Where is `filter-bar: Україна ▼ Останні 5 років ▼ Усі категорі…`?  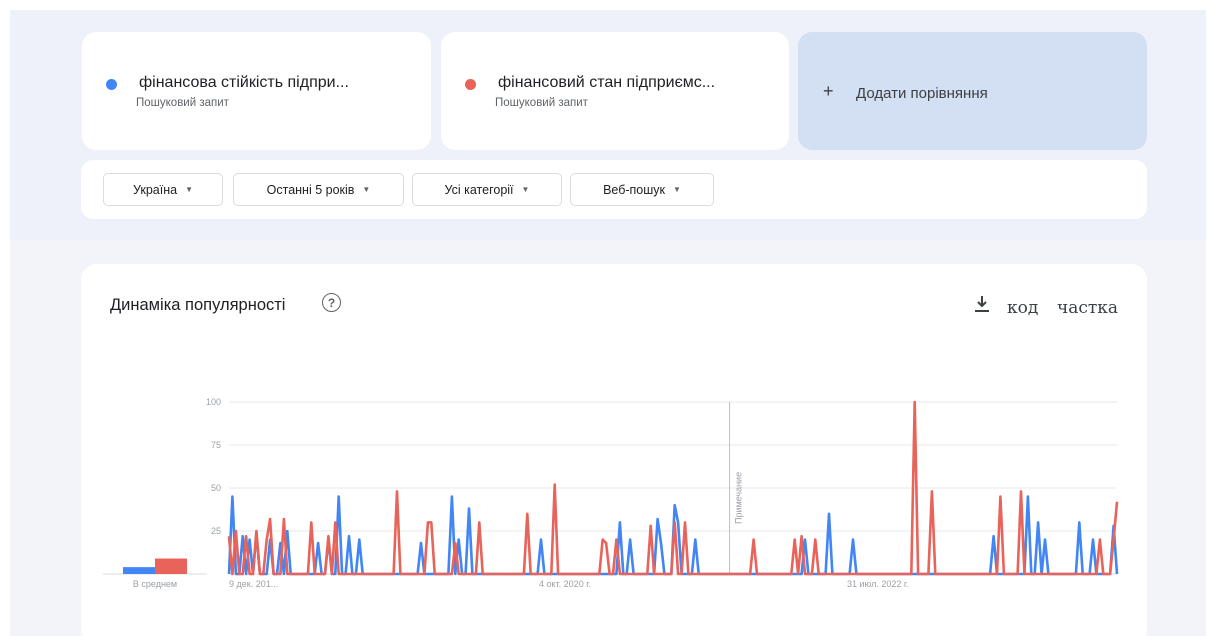 filter-bar: Україна ▼ Останні 5 років ▼ Усі категорі… is located at coordinates (614, 189).